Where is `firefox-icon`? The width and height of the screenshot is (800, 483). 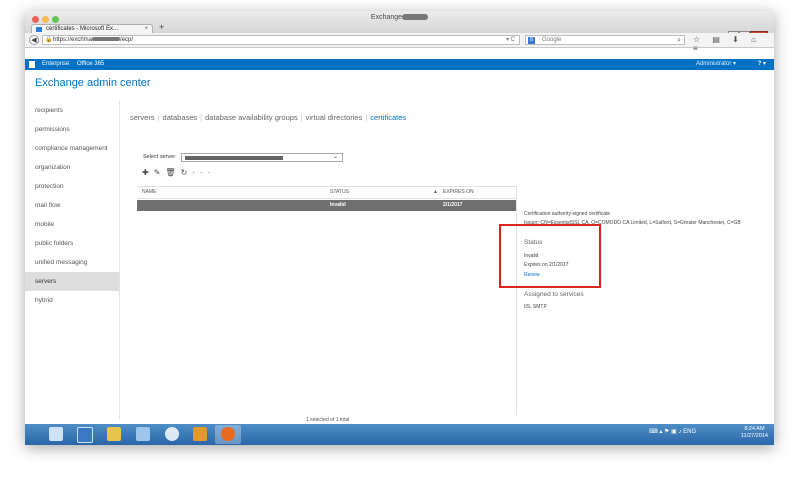
firefox-icon is located at coordinates (228, 434).